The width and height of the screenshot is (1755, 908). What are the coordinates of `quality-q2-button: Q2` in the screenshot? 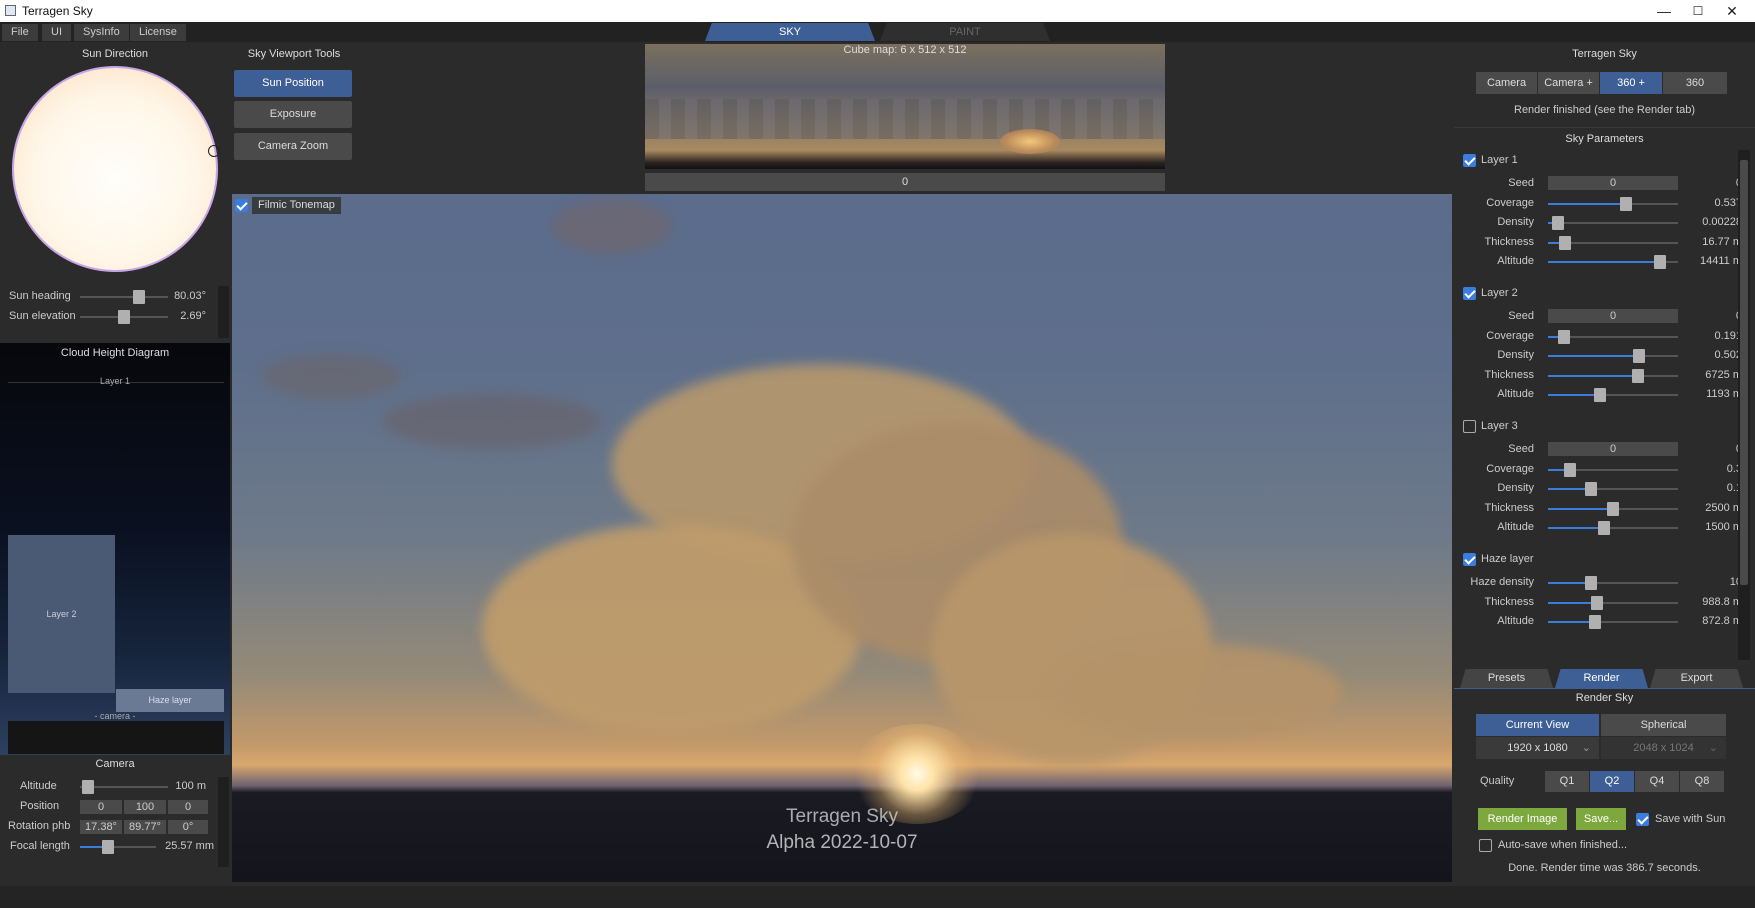 It's located at (1612, 781).